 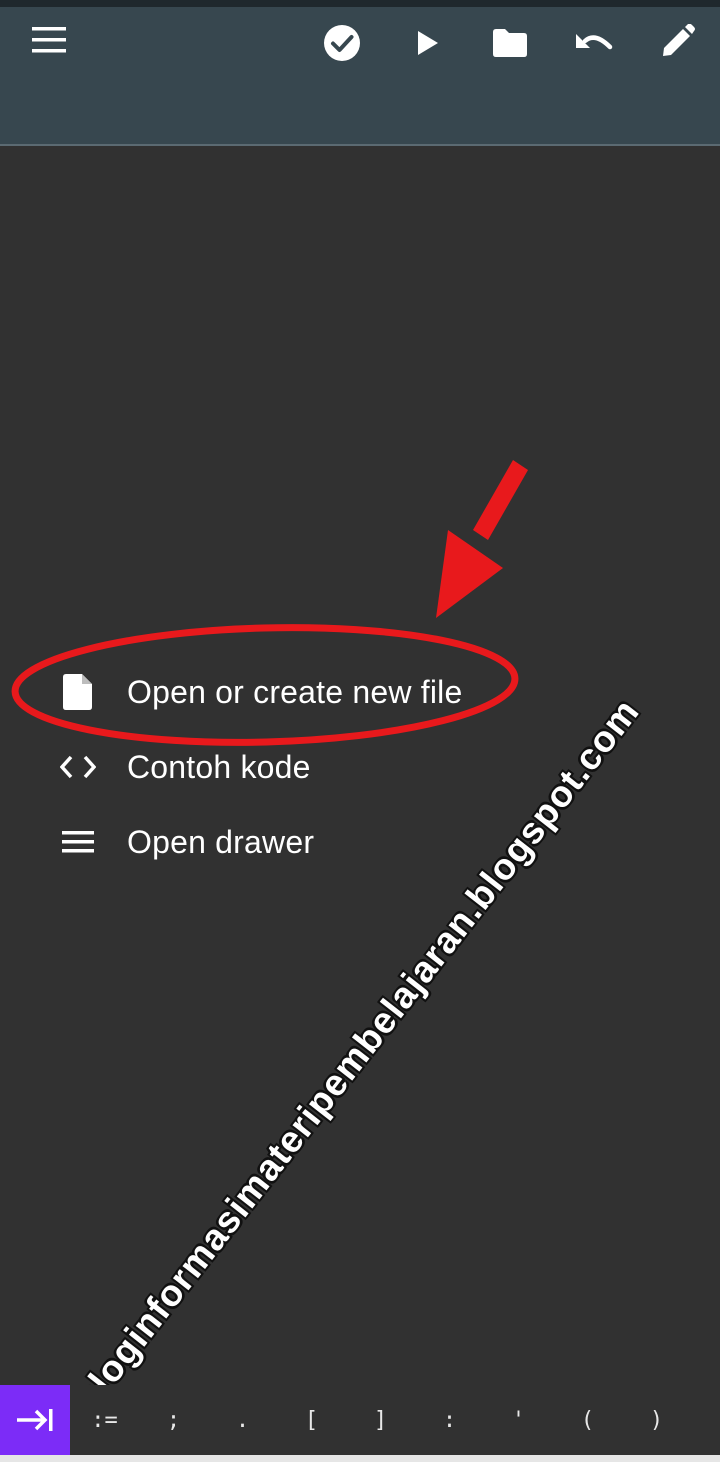 I want to click on symbol-key: ;, so click(x=173, y=1420).